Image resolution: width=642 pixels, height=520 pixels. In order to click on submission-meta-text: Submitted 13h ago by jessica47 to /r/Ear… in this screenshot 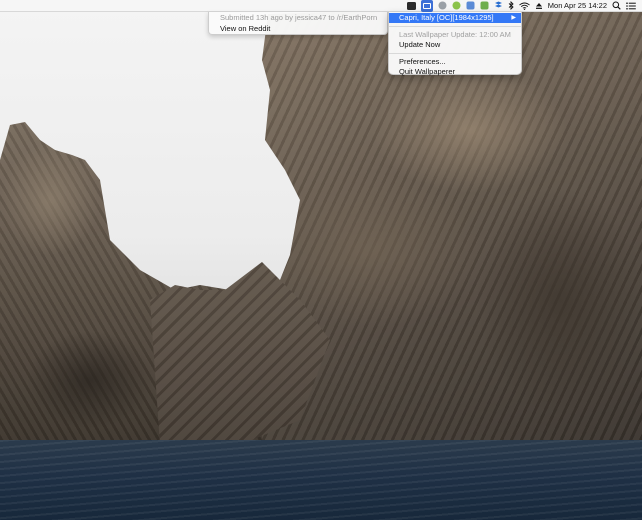, I will do `click(299, 17)`.